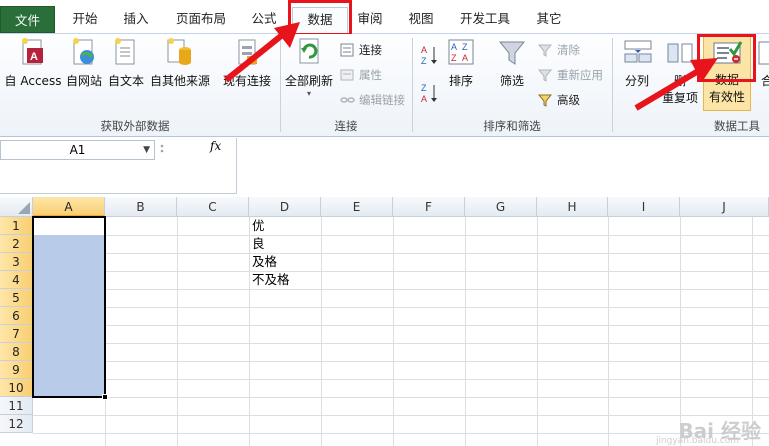 This screenshot has height=446, width=769. I want to click on sort-dialog-icon: AZZA, so click(461, 52).